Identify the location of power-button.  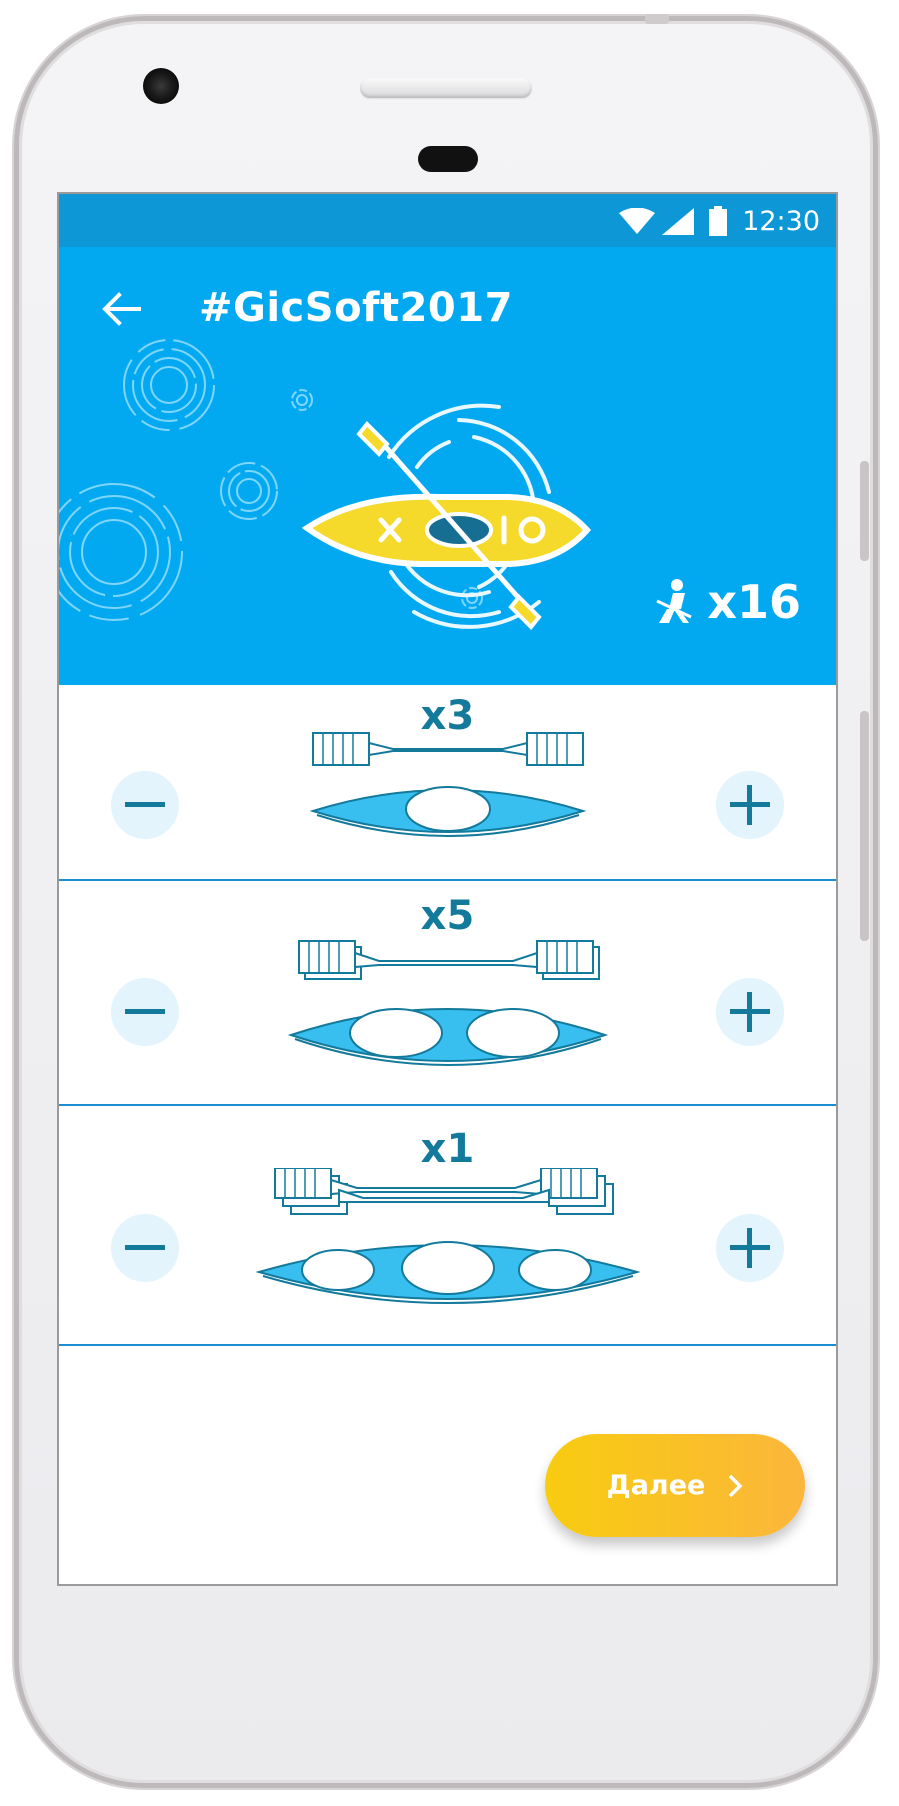
(864, 826).